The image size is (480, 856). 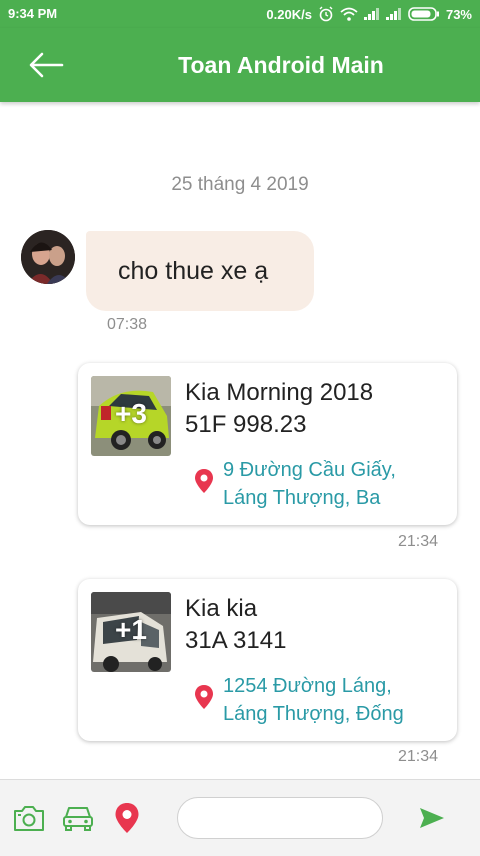 I want to click on car-button, so click(x=78, y=820).